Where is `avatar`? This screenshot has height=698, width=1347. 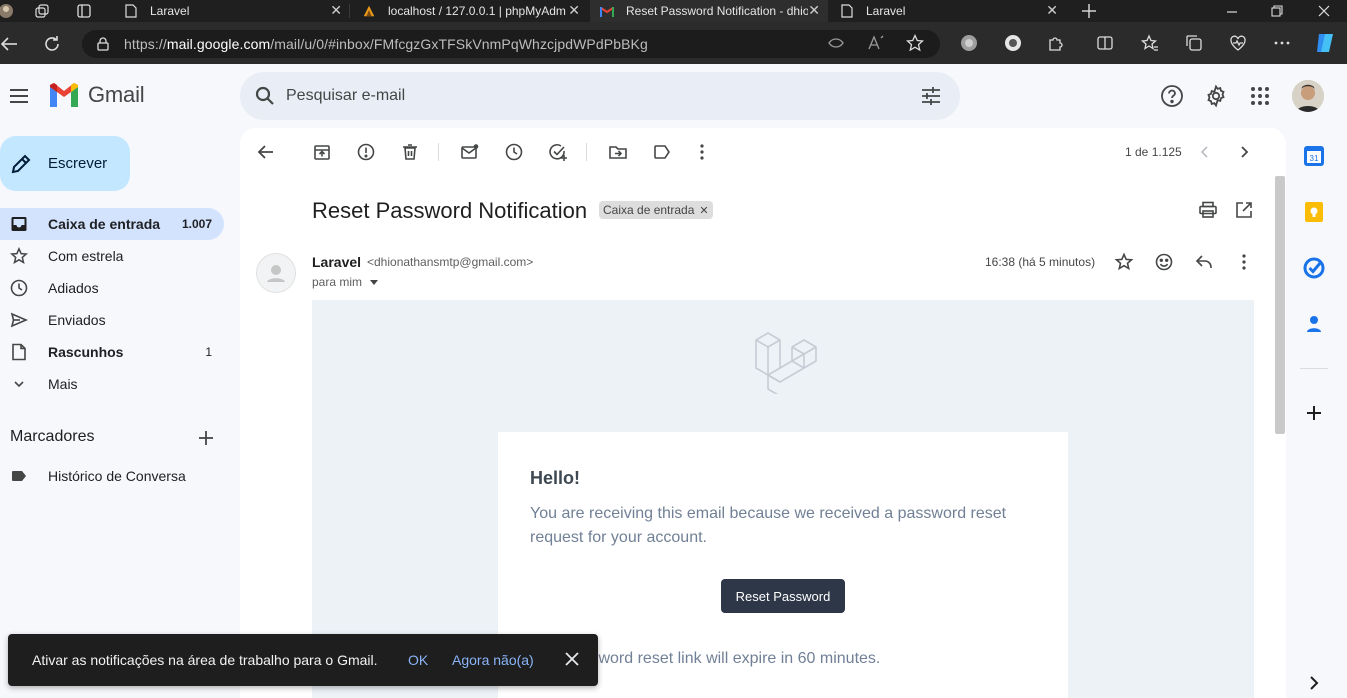
avatar is located at coordinates (1308, 96).